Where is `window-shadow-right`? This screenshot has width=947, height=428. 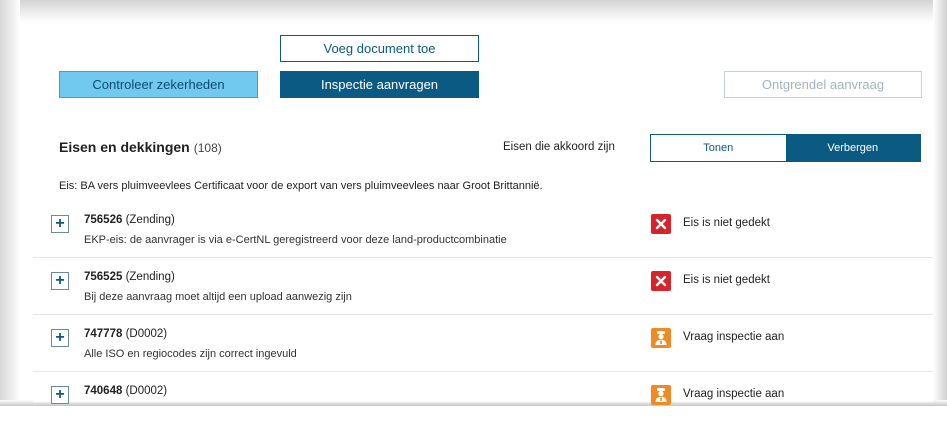 window-shadow-right is located at coordinates (940, 203).